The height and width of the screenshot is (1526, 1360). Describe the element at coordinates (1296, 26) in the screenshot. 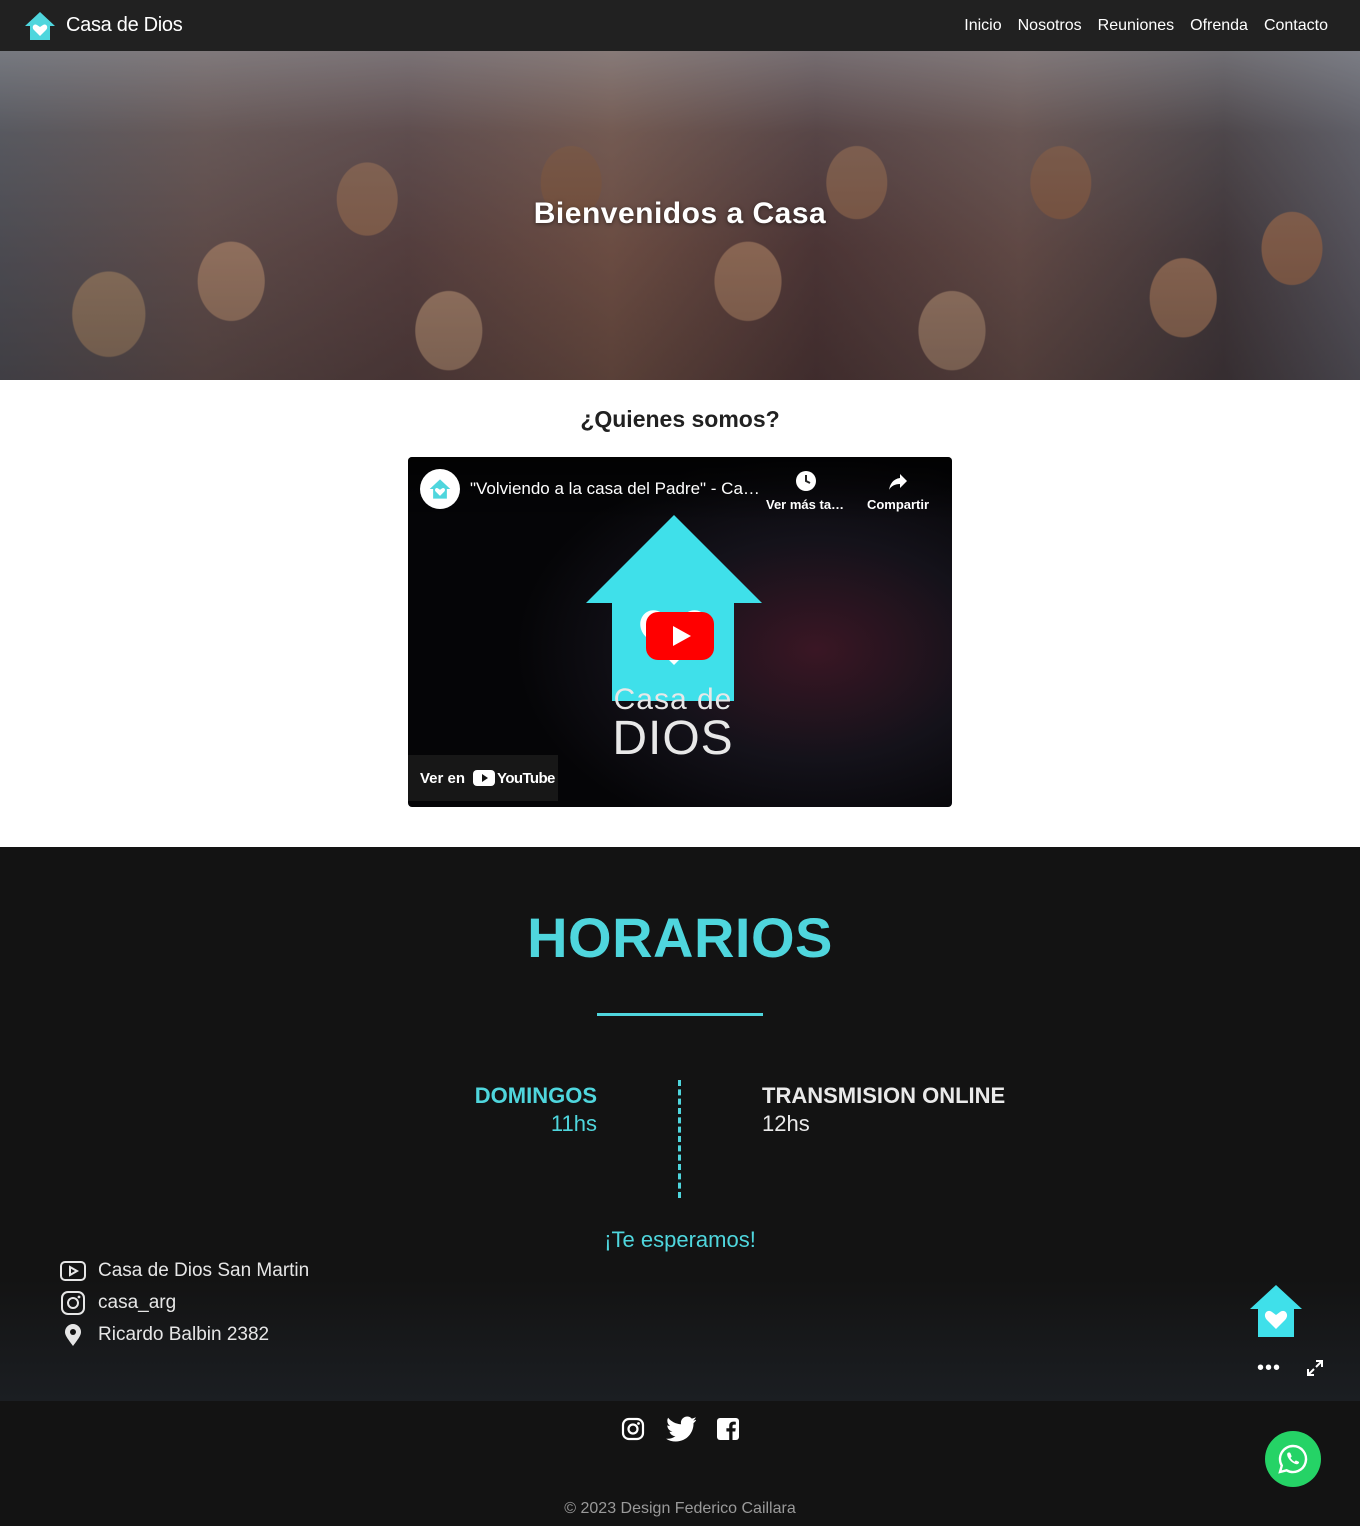

I see `nav-link-contacto: Contacto` at that location.